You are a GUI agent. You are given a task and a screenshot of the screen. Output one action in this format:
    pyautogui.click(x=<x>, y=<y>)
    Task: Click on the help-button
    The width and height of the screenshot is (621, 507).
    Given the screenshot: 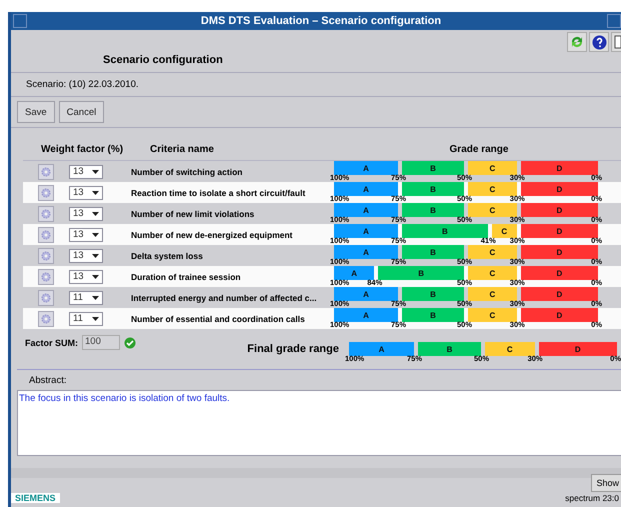 What is the action you would take?
    pyautogui.click(x=599, y=42)
    